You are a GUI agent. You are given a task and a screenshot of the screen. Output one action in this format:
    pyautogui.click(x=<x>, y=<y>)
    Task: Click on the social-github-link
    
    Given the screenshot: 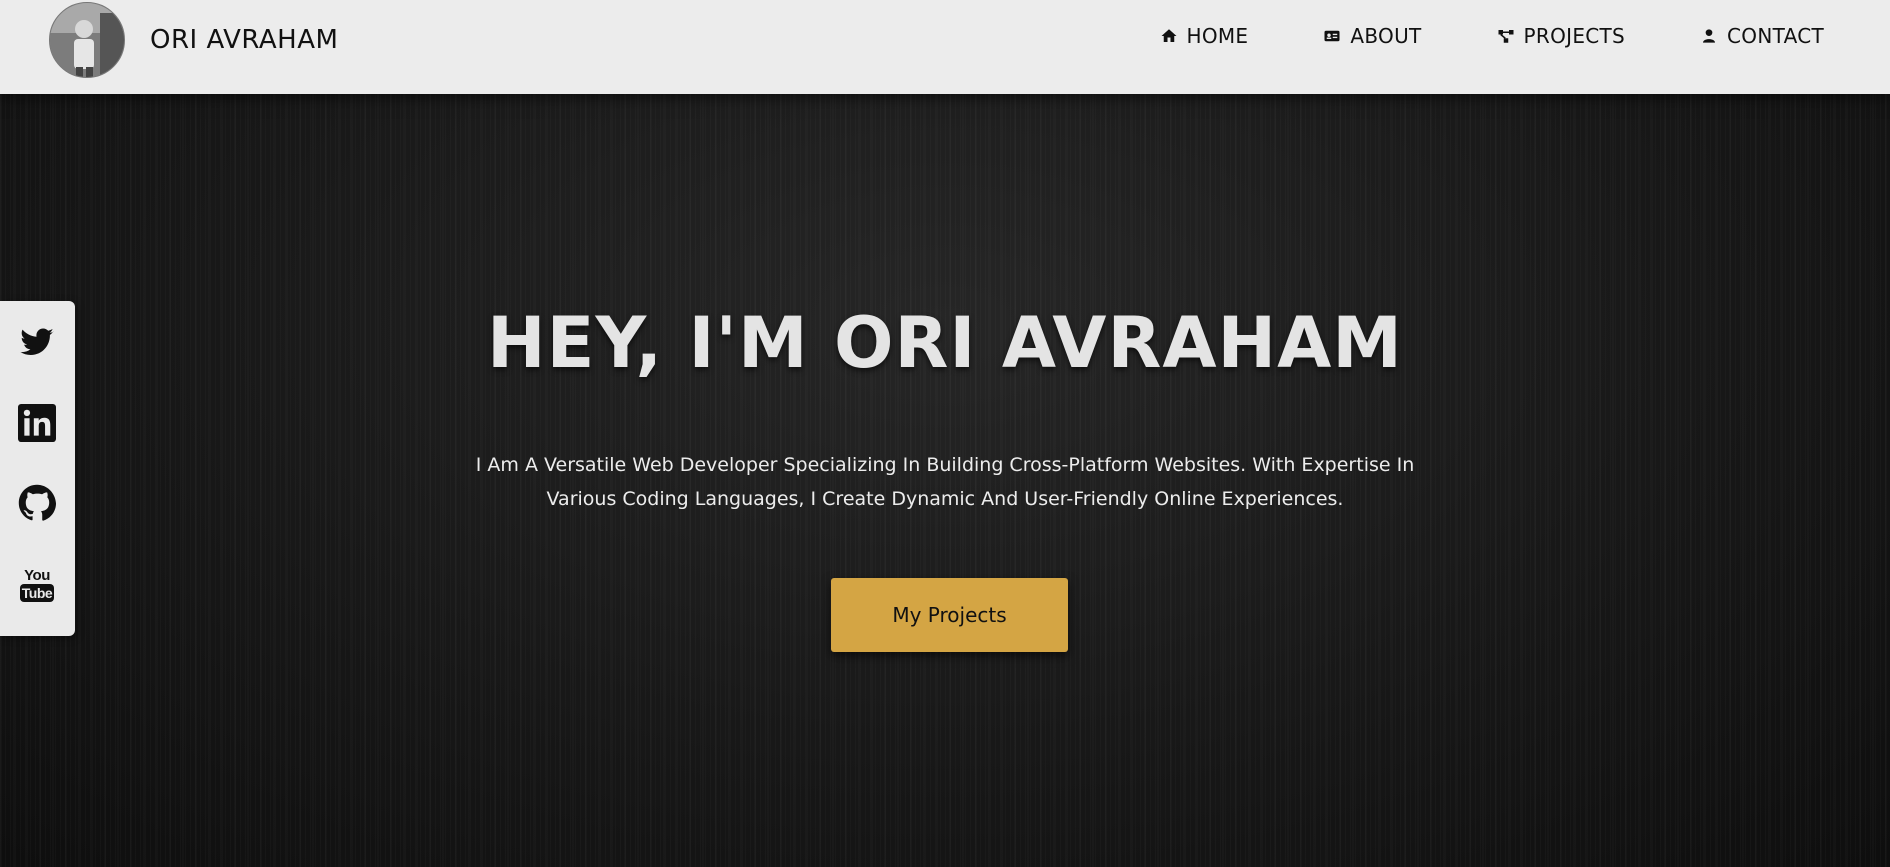 What is the action you would take?
    pyautogui.click(x=37, y=505)
    